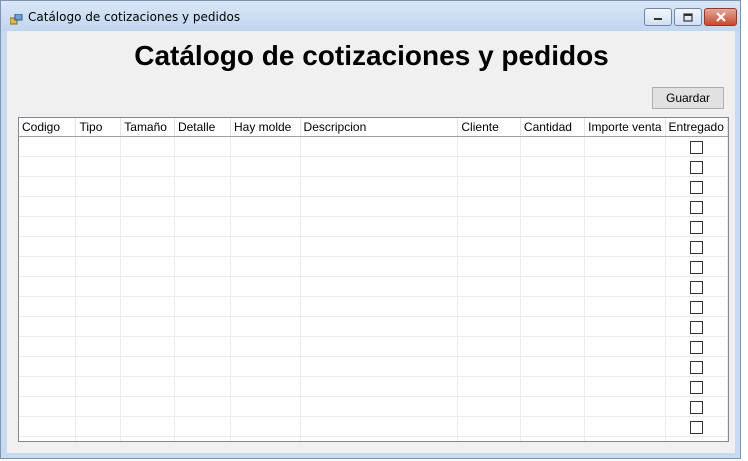 The width and height of the screenshot is (748, 461). Describe the element at coordinates (98, 127) in the screenshot. I see `column-header: Tipo` at that location.